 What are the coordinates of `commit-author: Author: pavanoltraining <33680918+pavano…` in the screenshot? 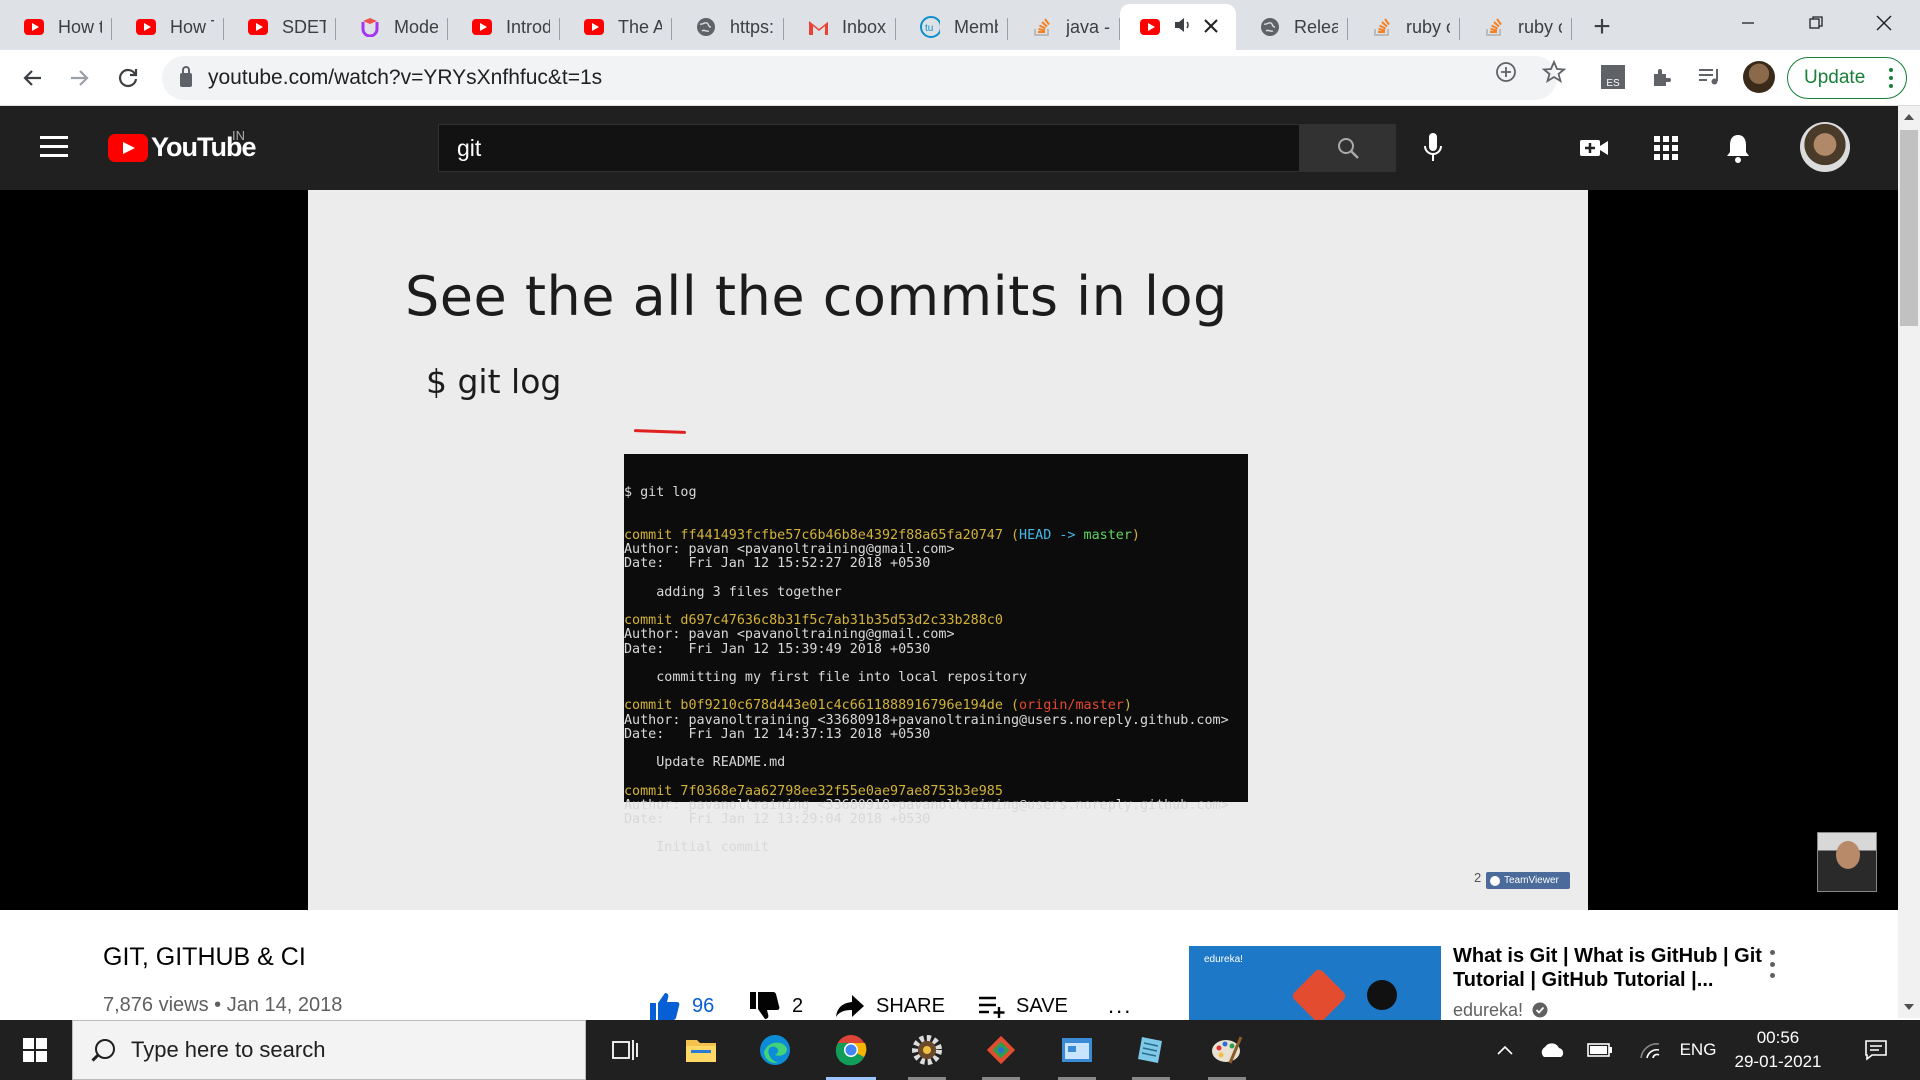 It's located at (926, 720).